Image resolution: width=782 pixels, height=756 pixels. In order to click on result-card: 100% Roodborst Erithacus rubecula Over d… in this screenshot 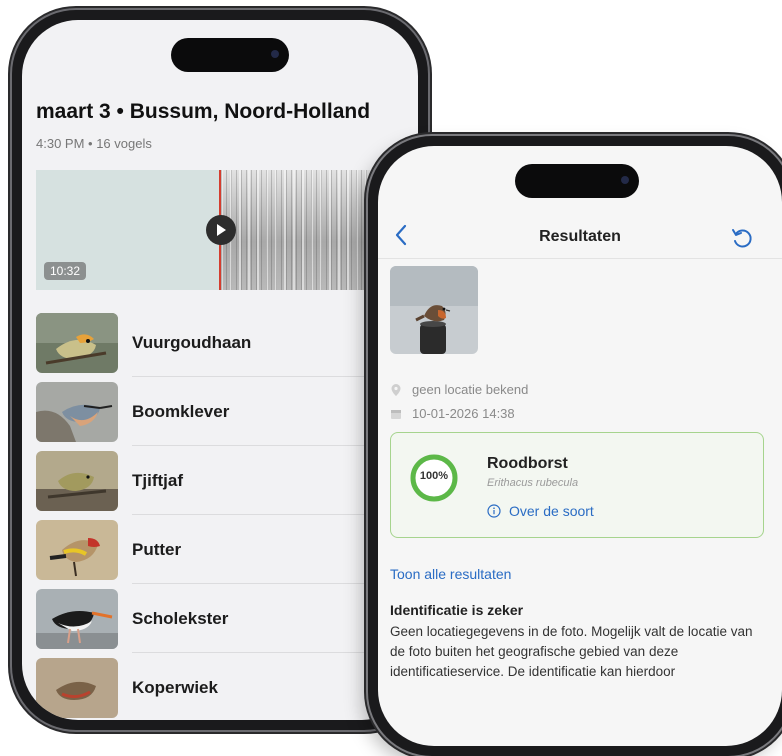, I will do `click(577, 485)`.